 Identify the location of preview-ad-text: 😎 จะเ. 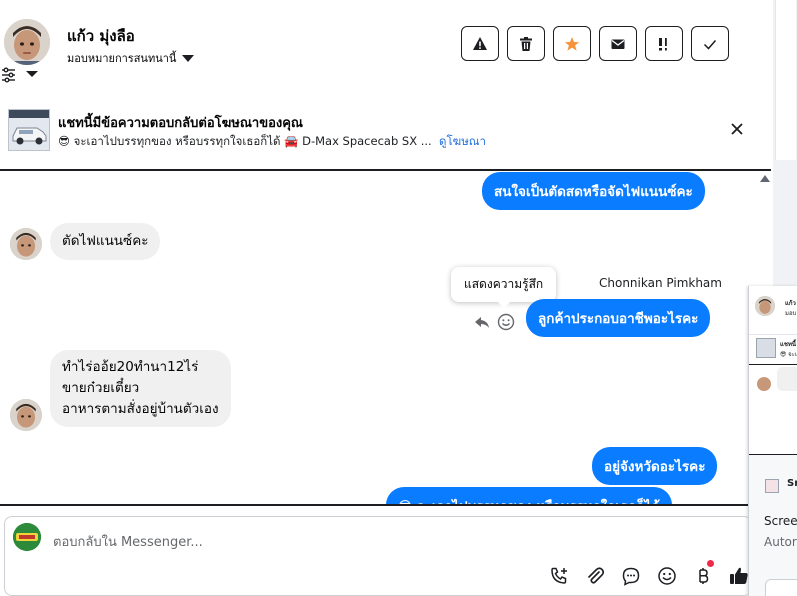
(788, 354).